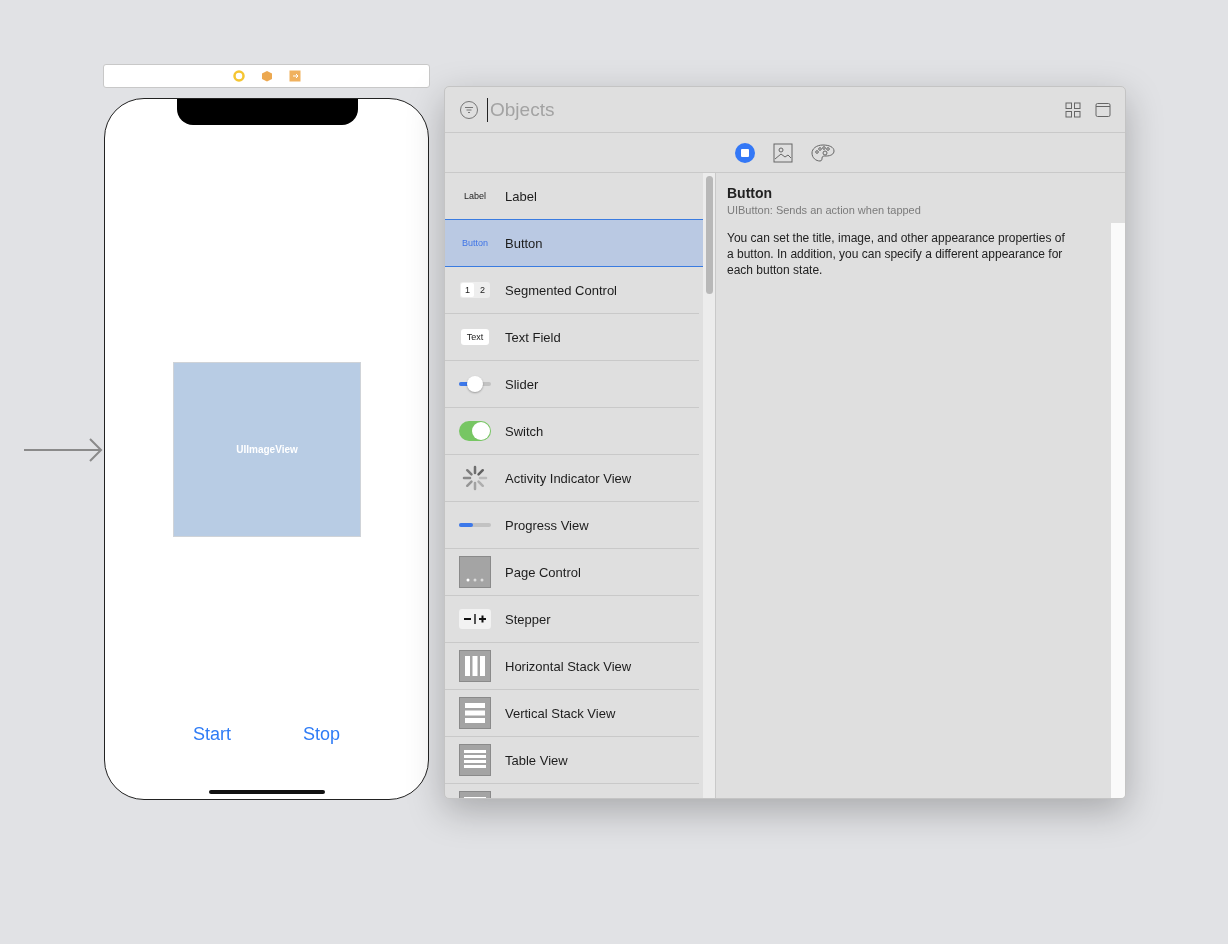  I want to click on library-item: Page Control, so click(572, 572).